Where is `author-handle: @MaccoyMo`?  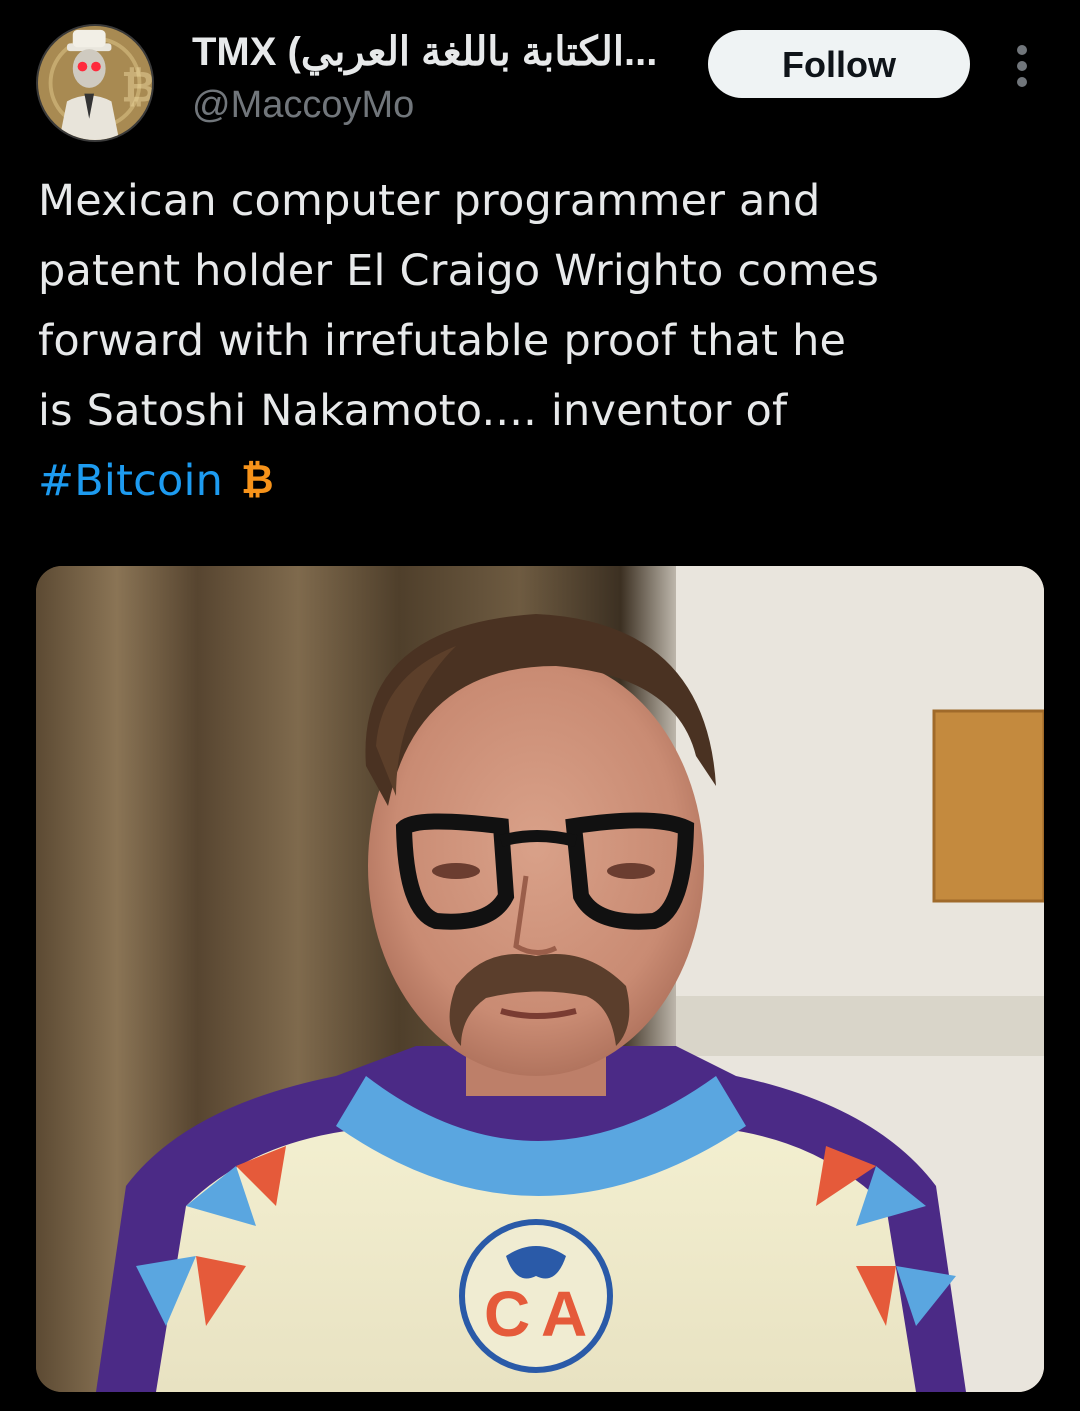
author-handle: @MaccoyMo is located at coordinates (442, 105).